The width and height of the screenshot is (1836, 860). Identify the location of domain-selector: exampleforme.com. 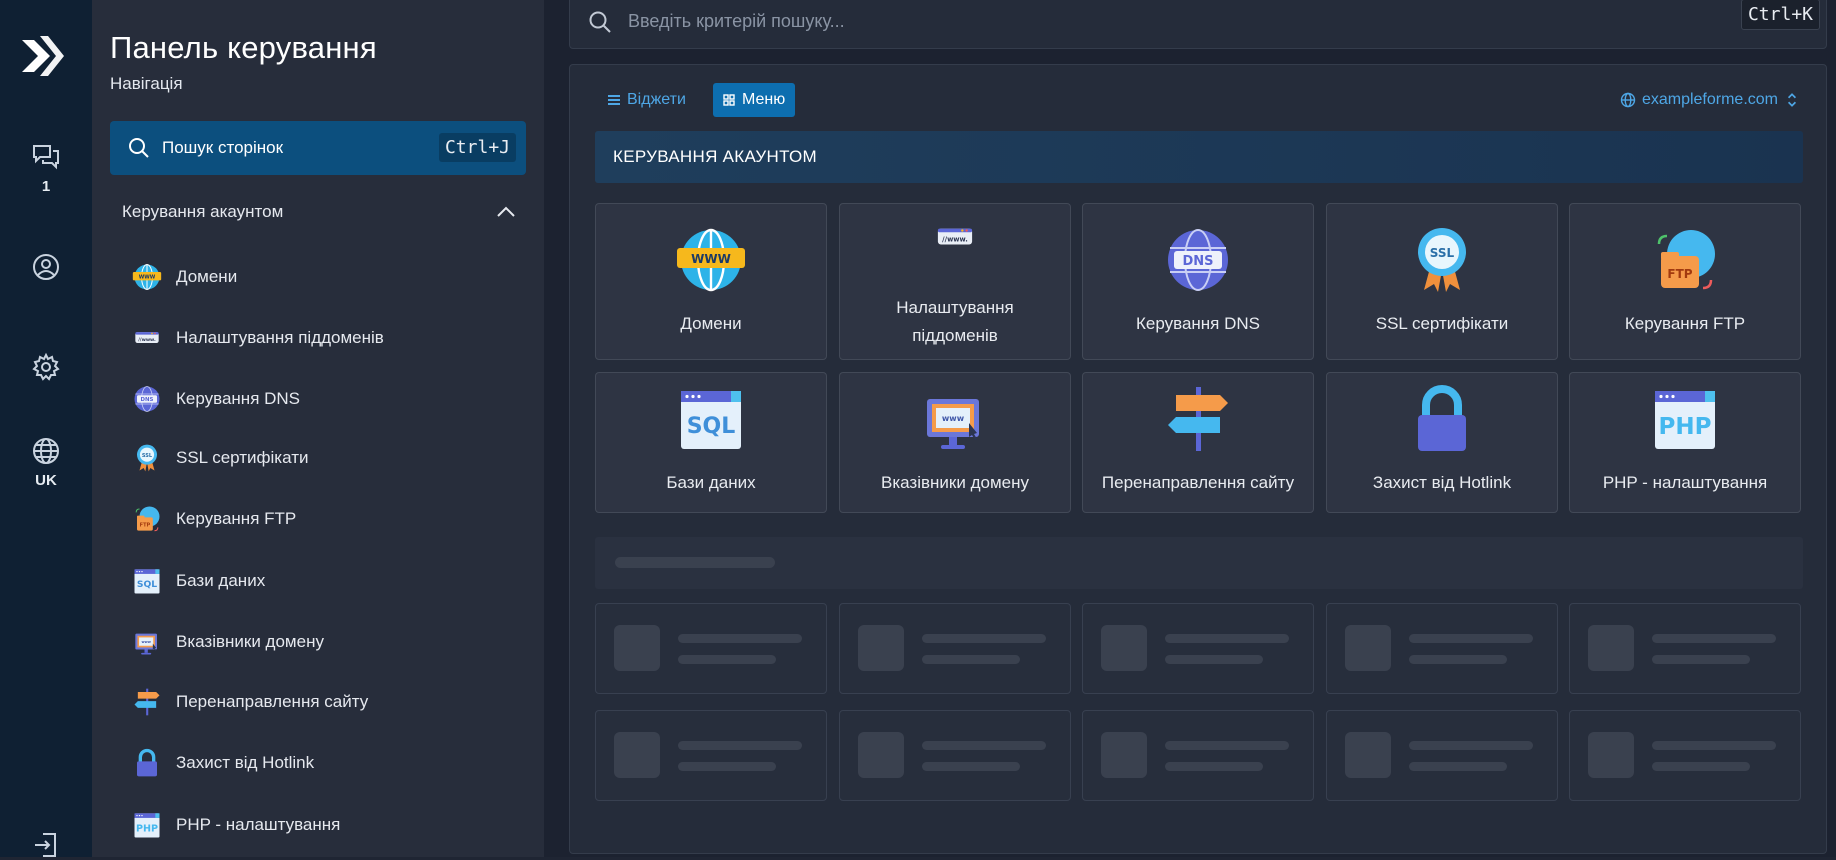
(1713, 100).